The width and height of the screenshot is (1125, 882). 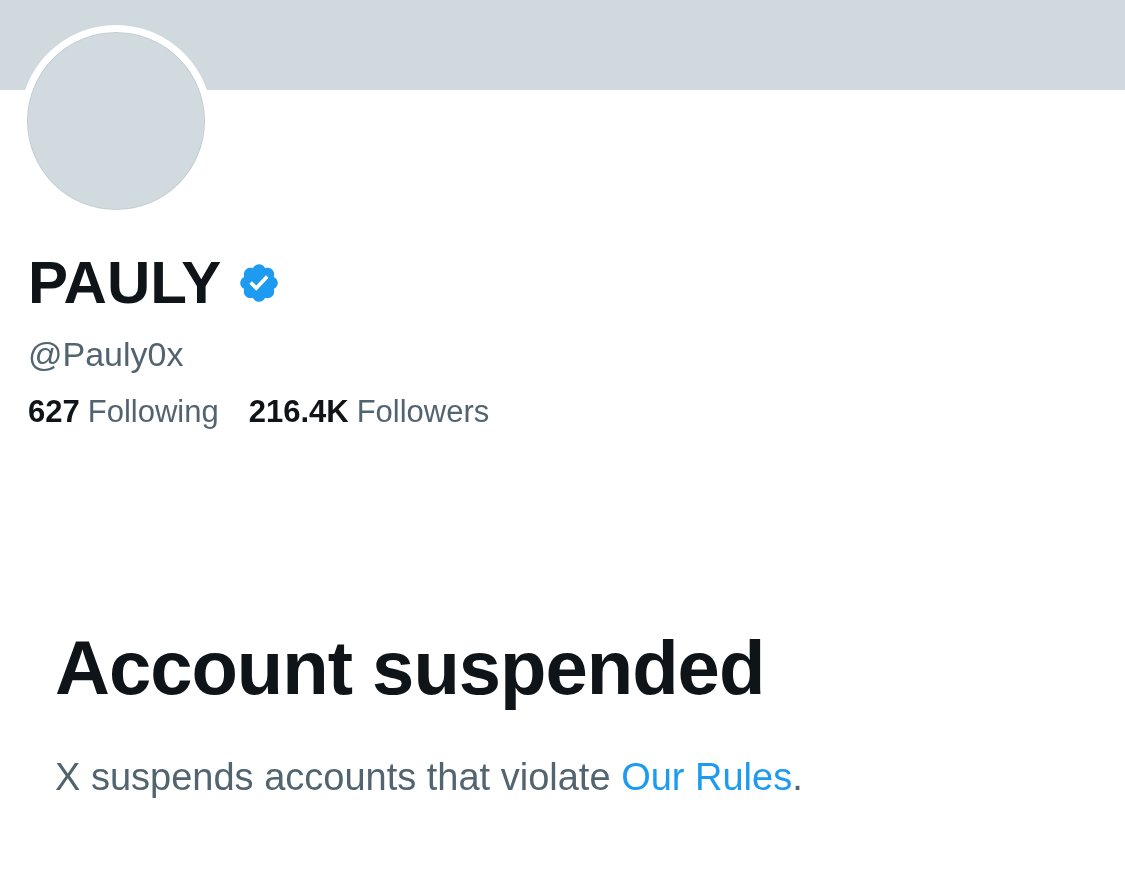 I want to click on stat-count: 216.4K, so click(x=298, y=411).